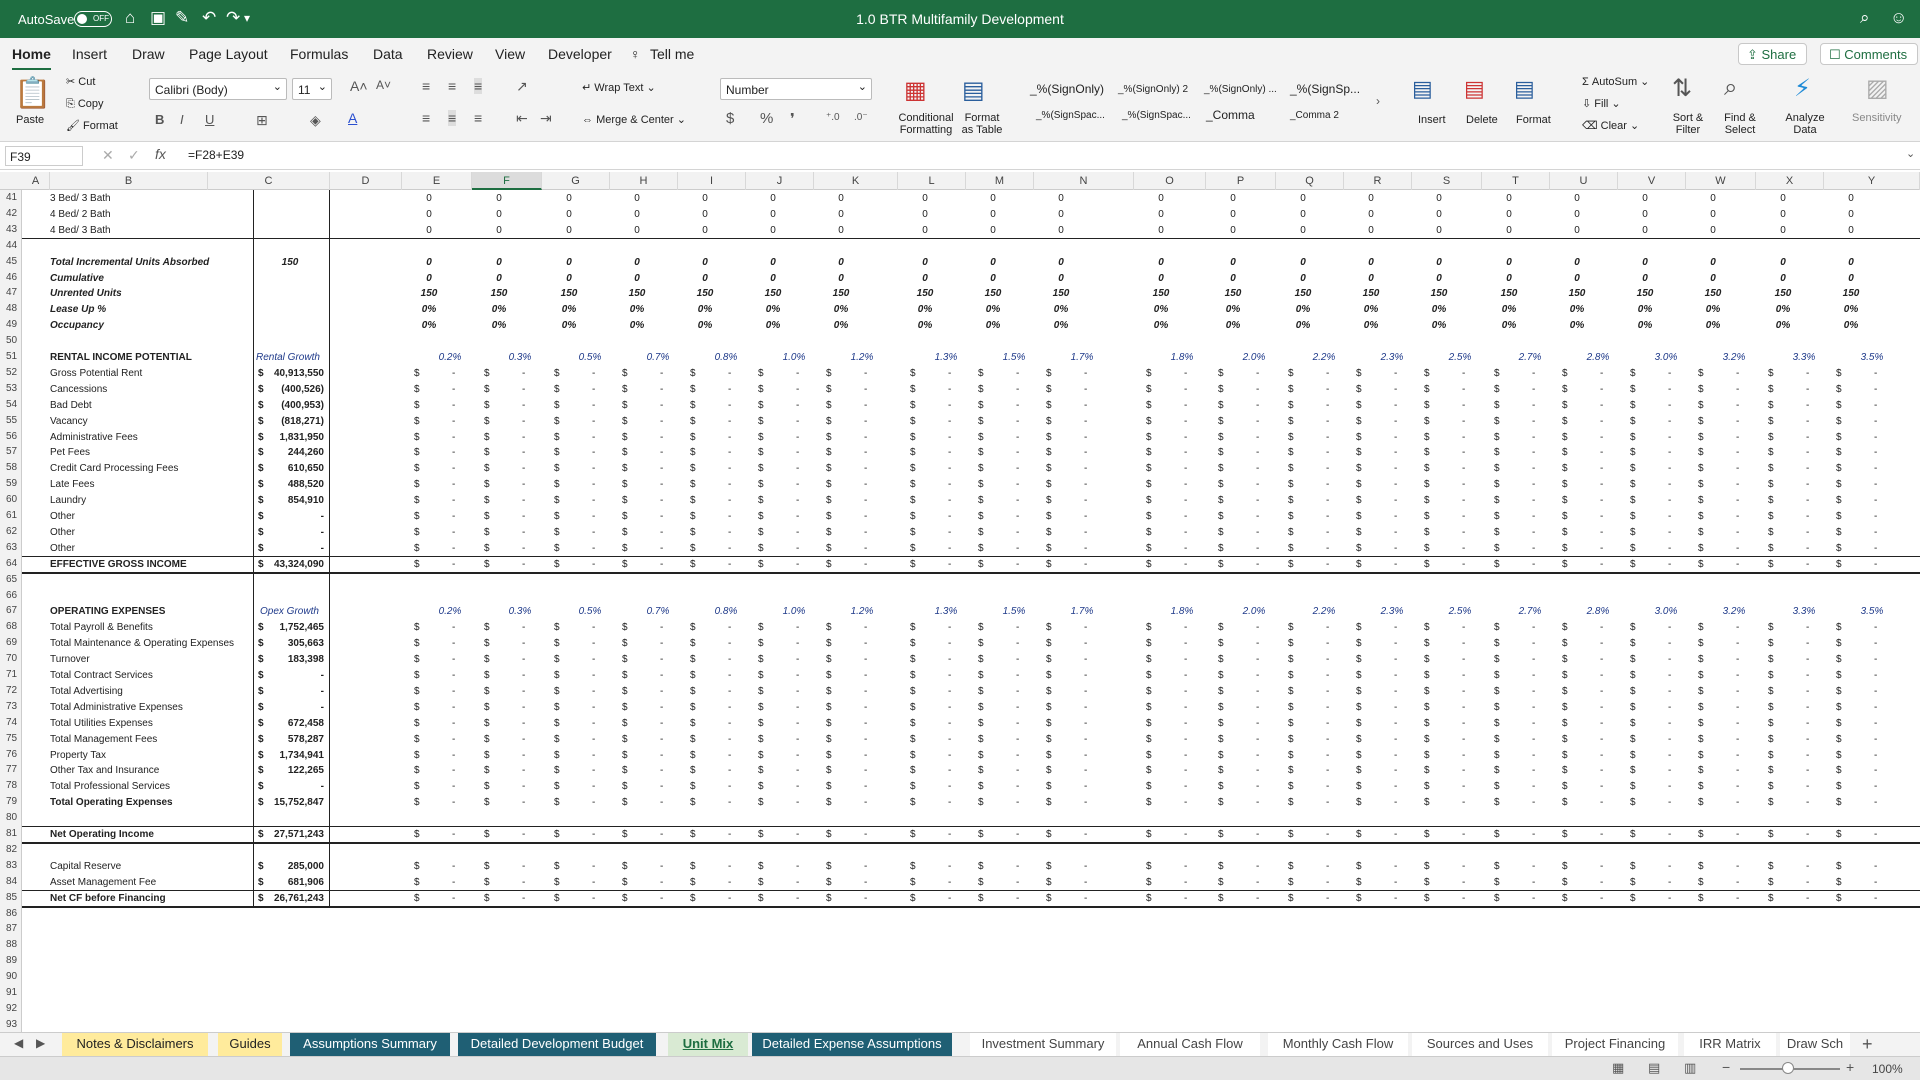 This screenshot has width=1920, height=1080. Describe the element at coordinates (116, 708) in the screenshot. I see `row-label: Total Administrative Expenses` at that location.